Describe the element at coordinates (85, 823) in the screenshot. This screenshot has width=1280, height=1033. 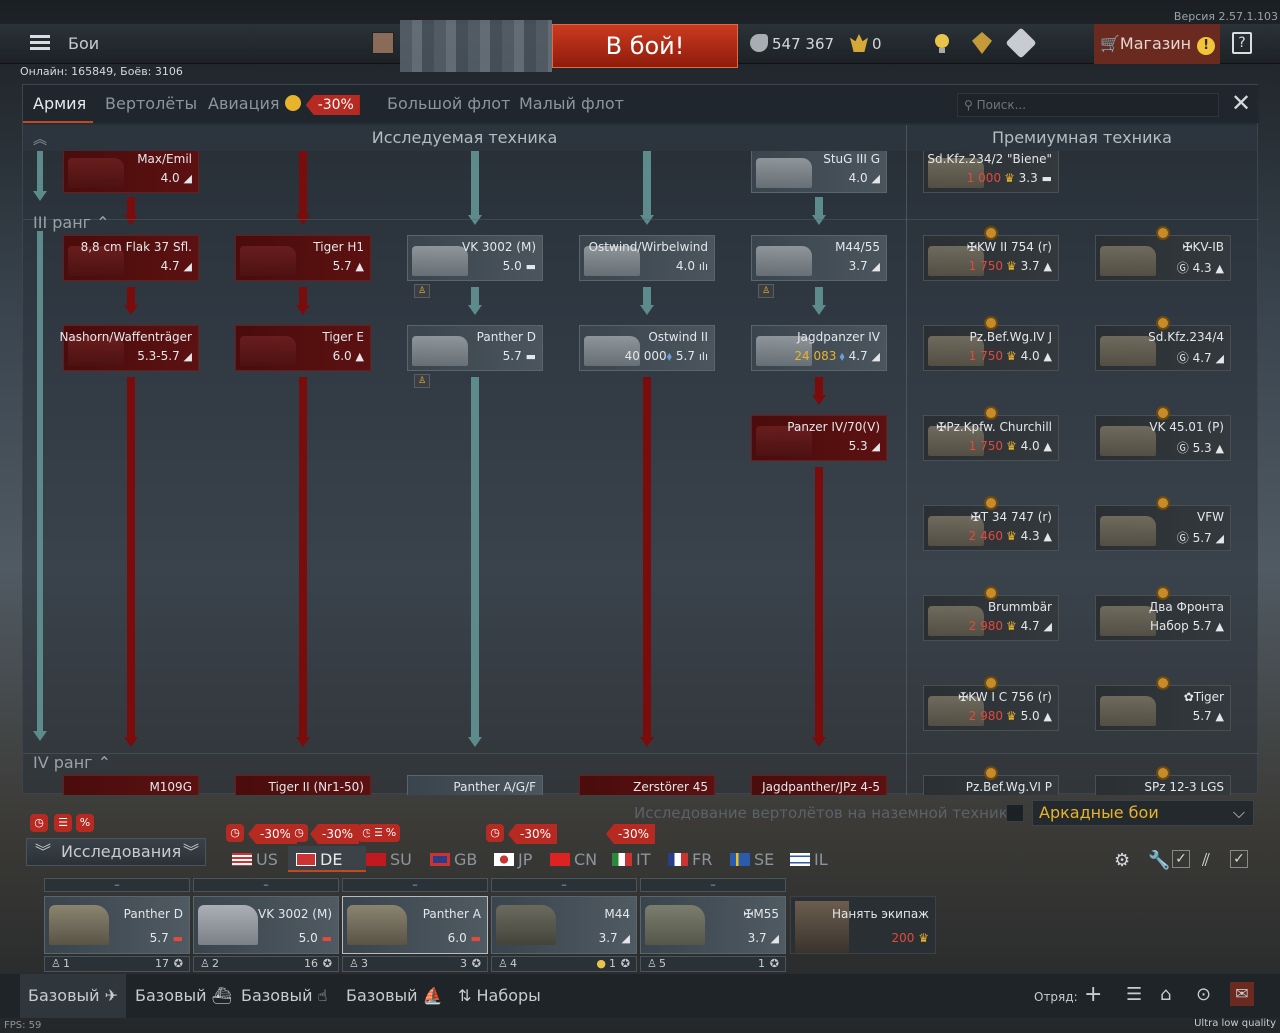
I see `percent-icon: %` at that location.